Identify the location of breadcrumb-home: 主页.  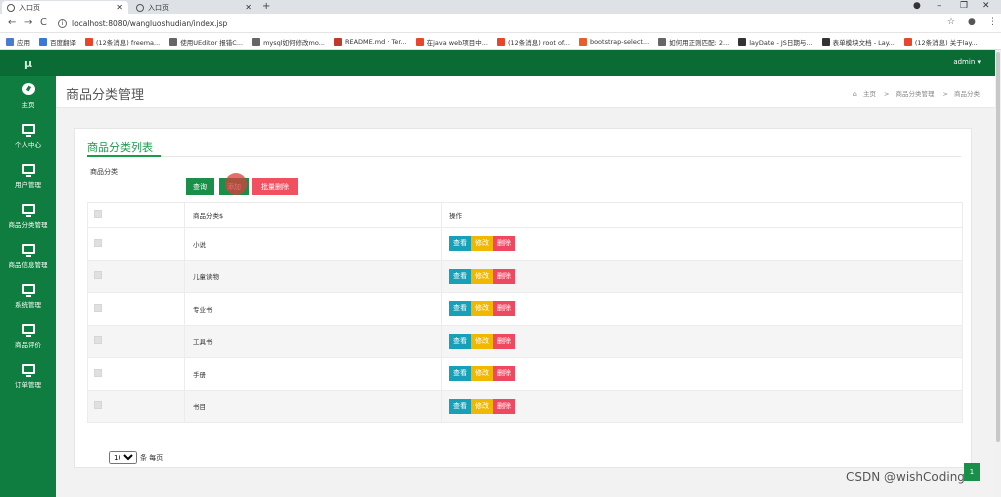
(869, 94).